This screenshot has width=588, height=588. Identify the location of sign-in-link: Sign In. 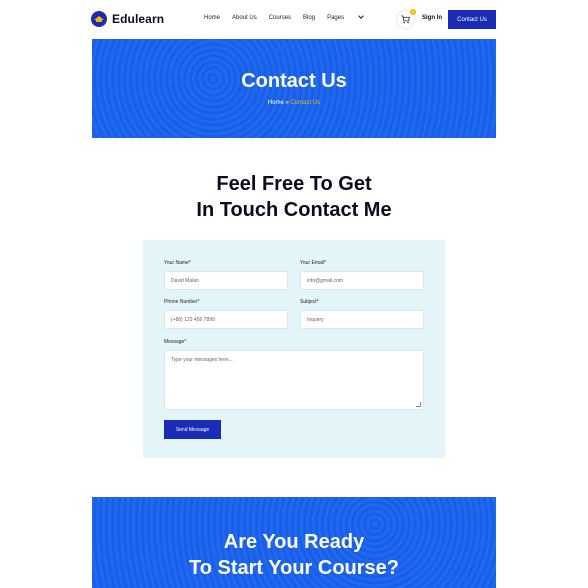
(432, 18).